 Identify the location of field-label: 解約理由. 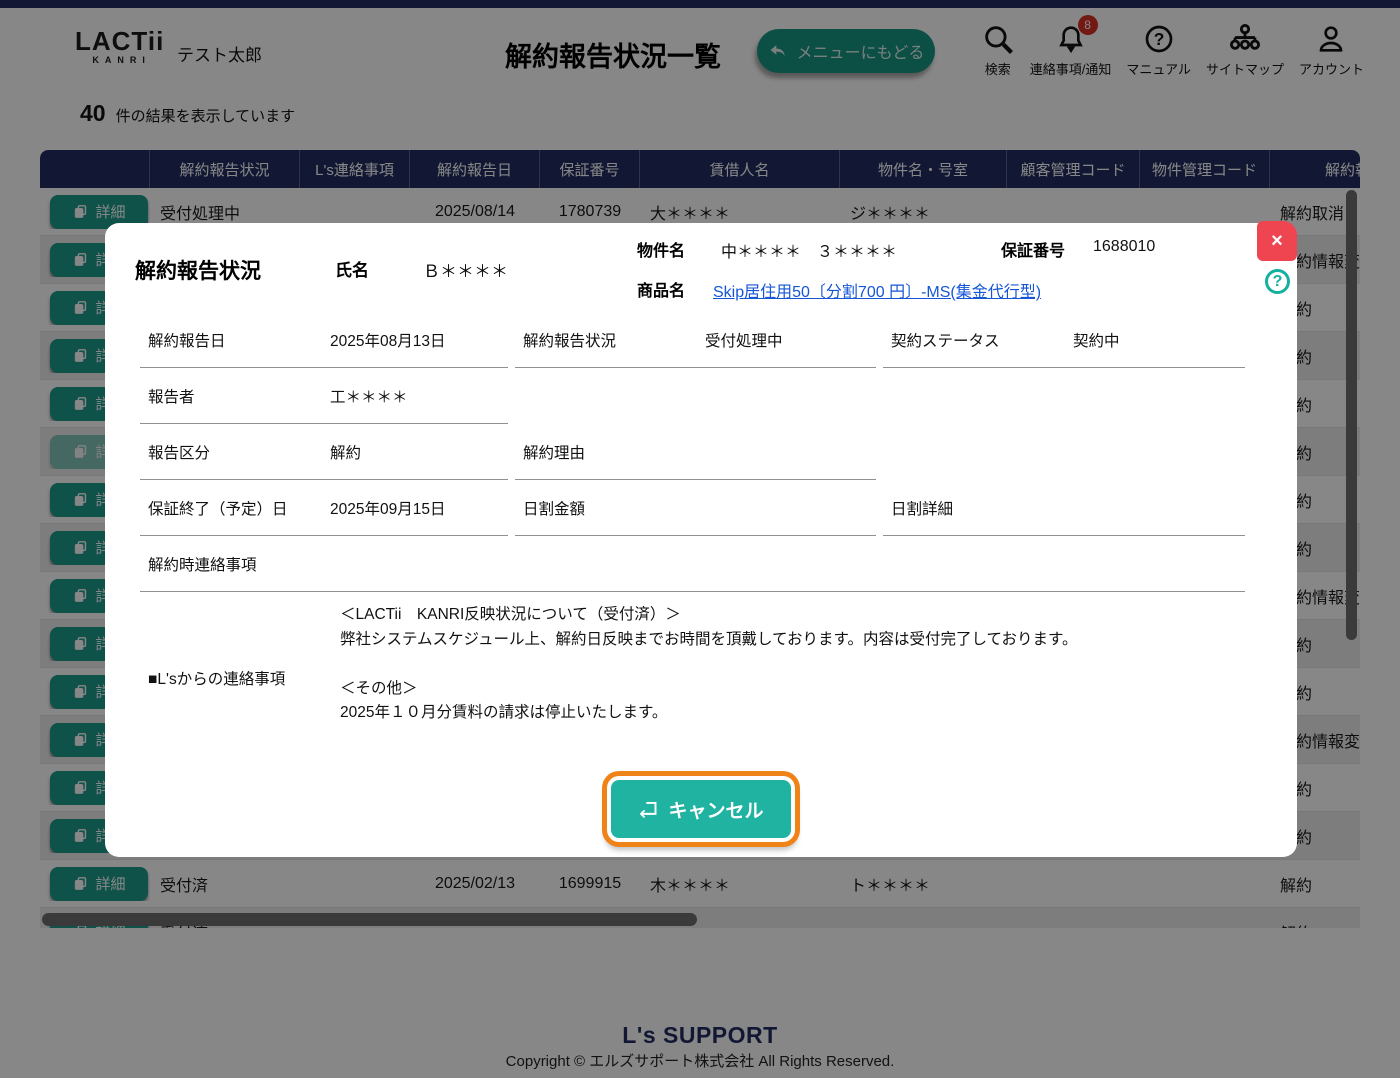
(554, 453).